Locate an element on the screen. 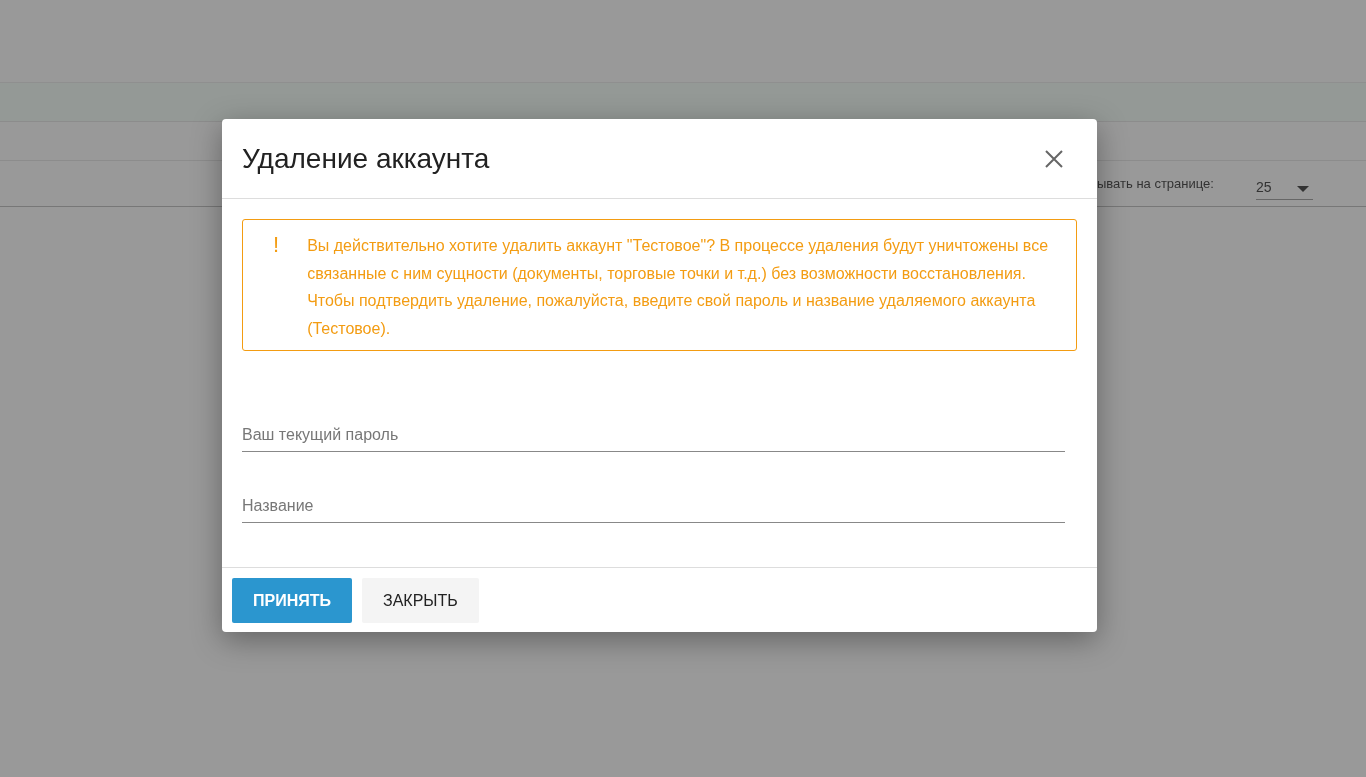 This screenshot has width=1366, height=777. per-page-select: 25 is located at coordinates (1284, 187).